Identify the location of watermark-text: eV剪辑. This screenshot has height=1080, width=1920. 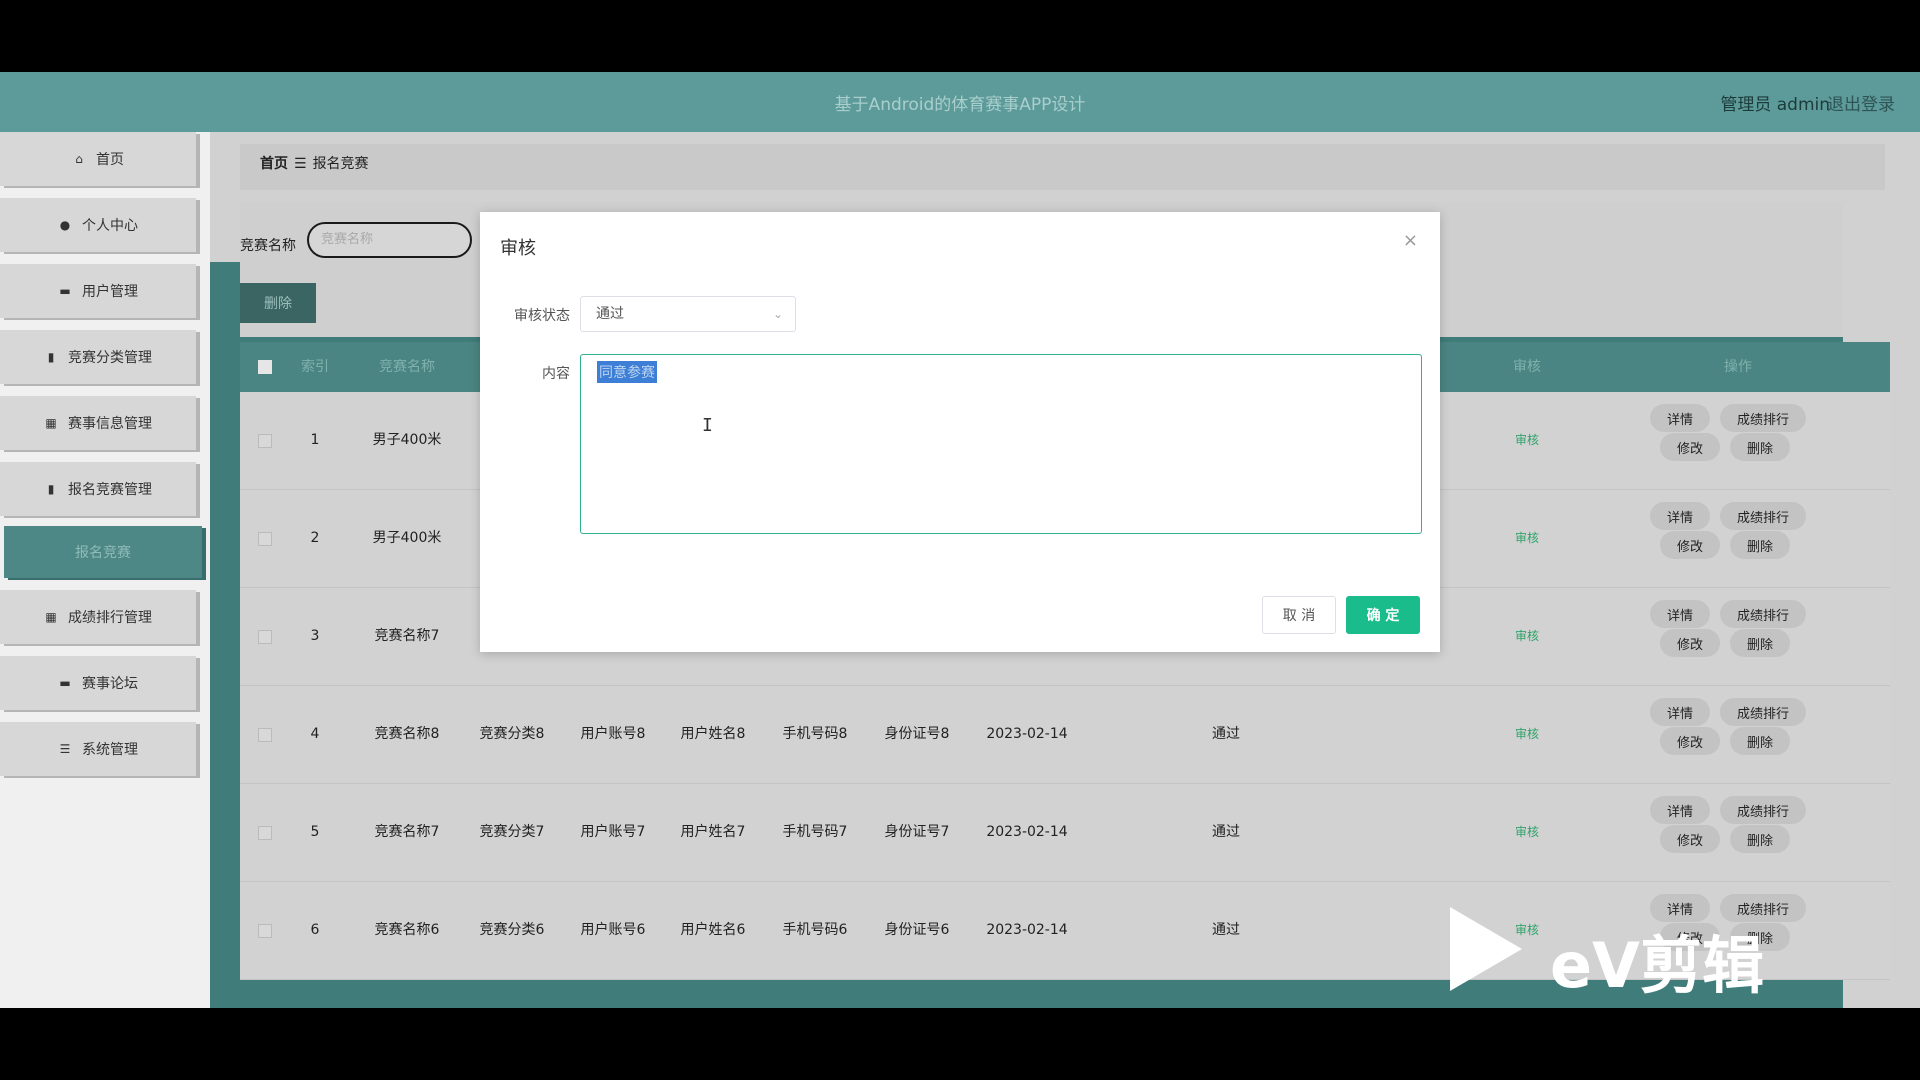
(1657, 965).